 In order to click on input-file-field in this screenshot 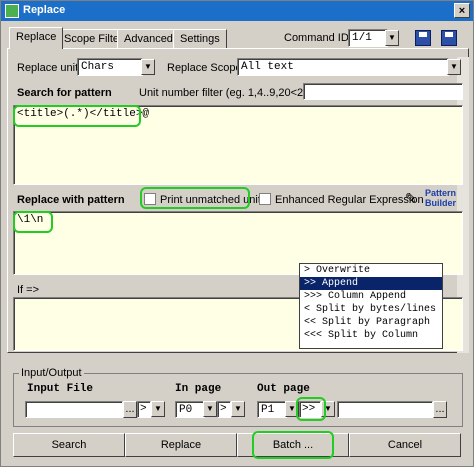, I will do `click(74, 409)`.